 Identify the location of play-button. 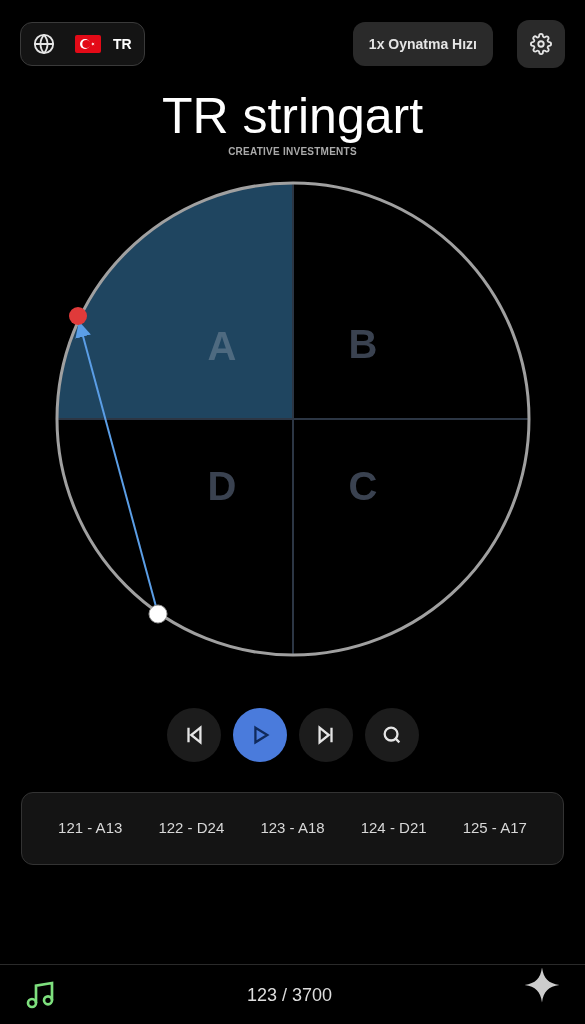
(259, 735).